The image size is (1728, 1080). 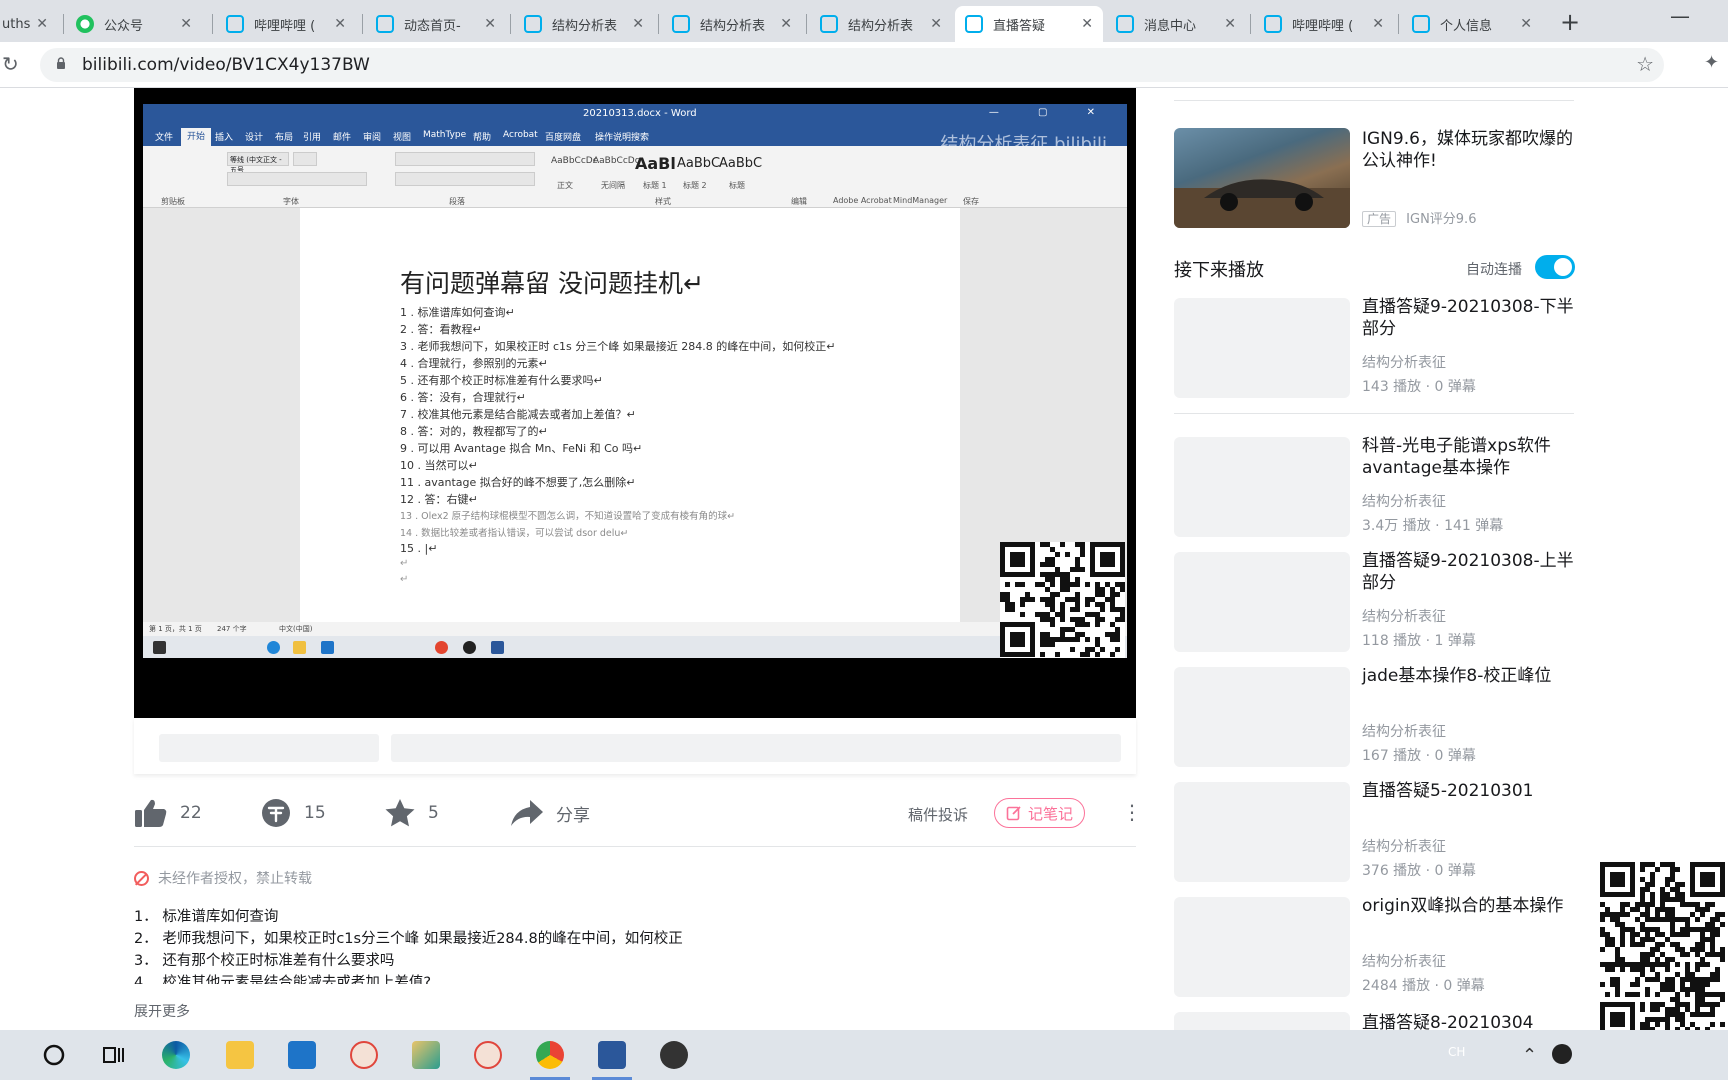 I want to click on video-title: 直播答疑8-20210304, so click(x=1468, y=1021).